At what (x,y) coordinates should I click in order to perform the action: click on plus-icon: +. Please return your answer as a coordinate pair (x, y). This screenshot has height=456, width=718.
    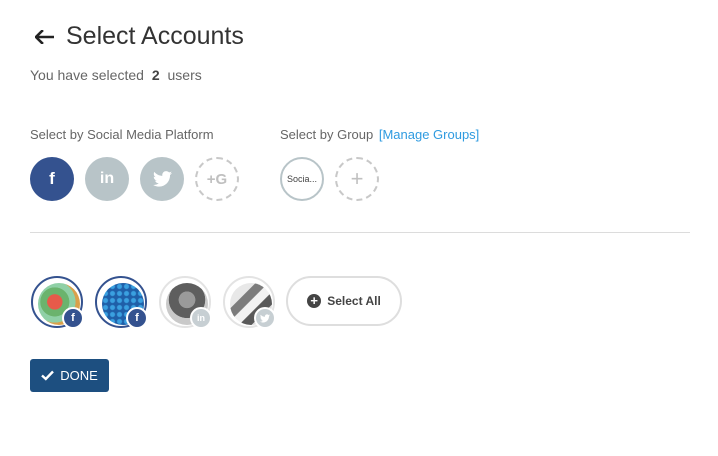
    Looking at the image, I should click on (357, 178).